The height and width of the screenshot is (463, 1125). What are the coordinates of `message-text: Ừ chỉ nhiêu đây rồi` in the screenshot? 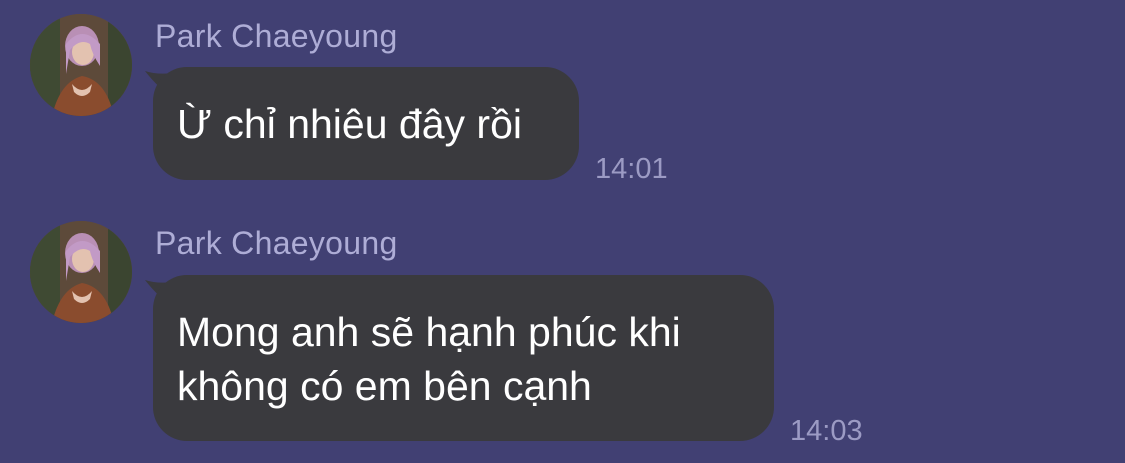 It's located at (349, 124).